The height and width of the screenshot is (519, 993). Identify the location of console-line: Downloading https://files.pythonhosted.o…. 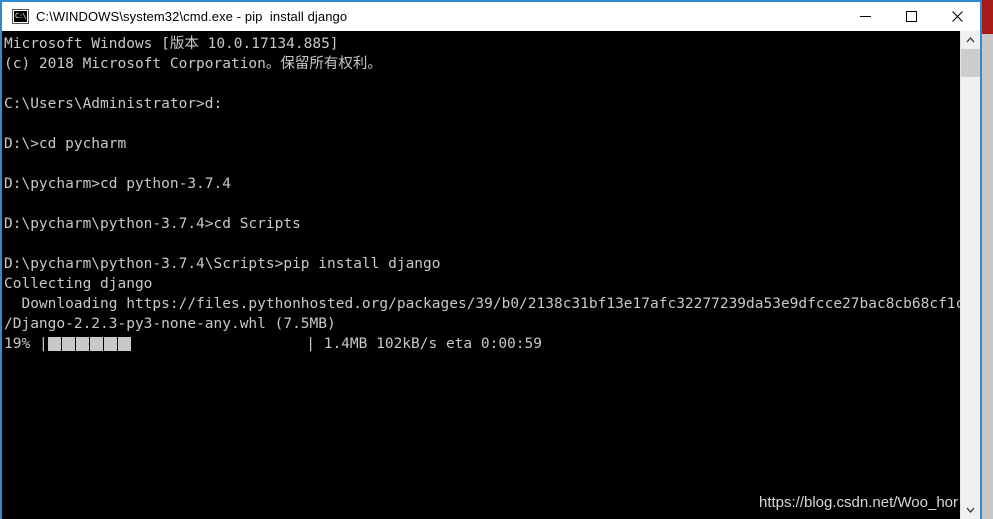
(482, 304).